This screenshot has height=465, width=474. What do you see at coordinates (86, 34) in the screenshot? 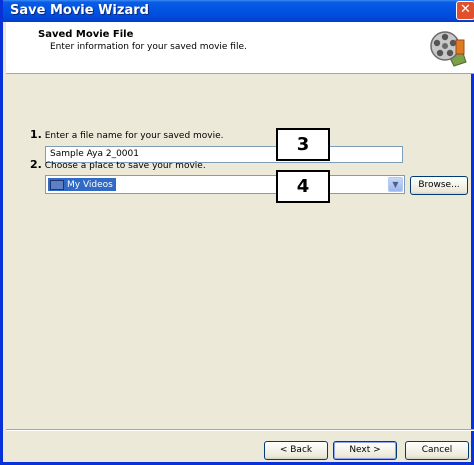
I see `header-title: Saved Movie File` at bounding box center [86, 34].